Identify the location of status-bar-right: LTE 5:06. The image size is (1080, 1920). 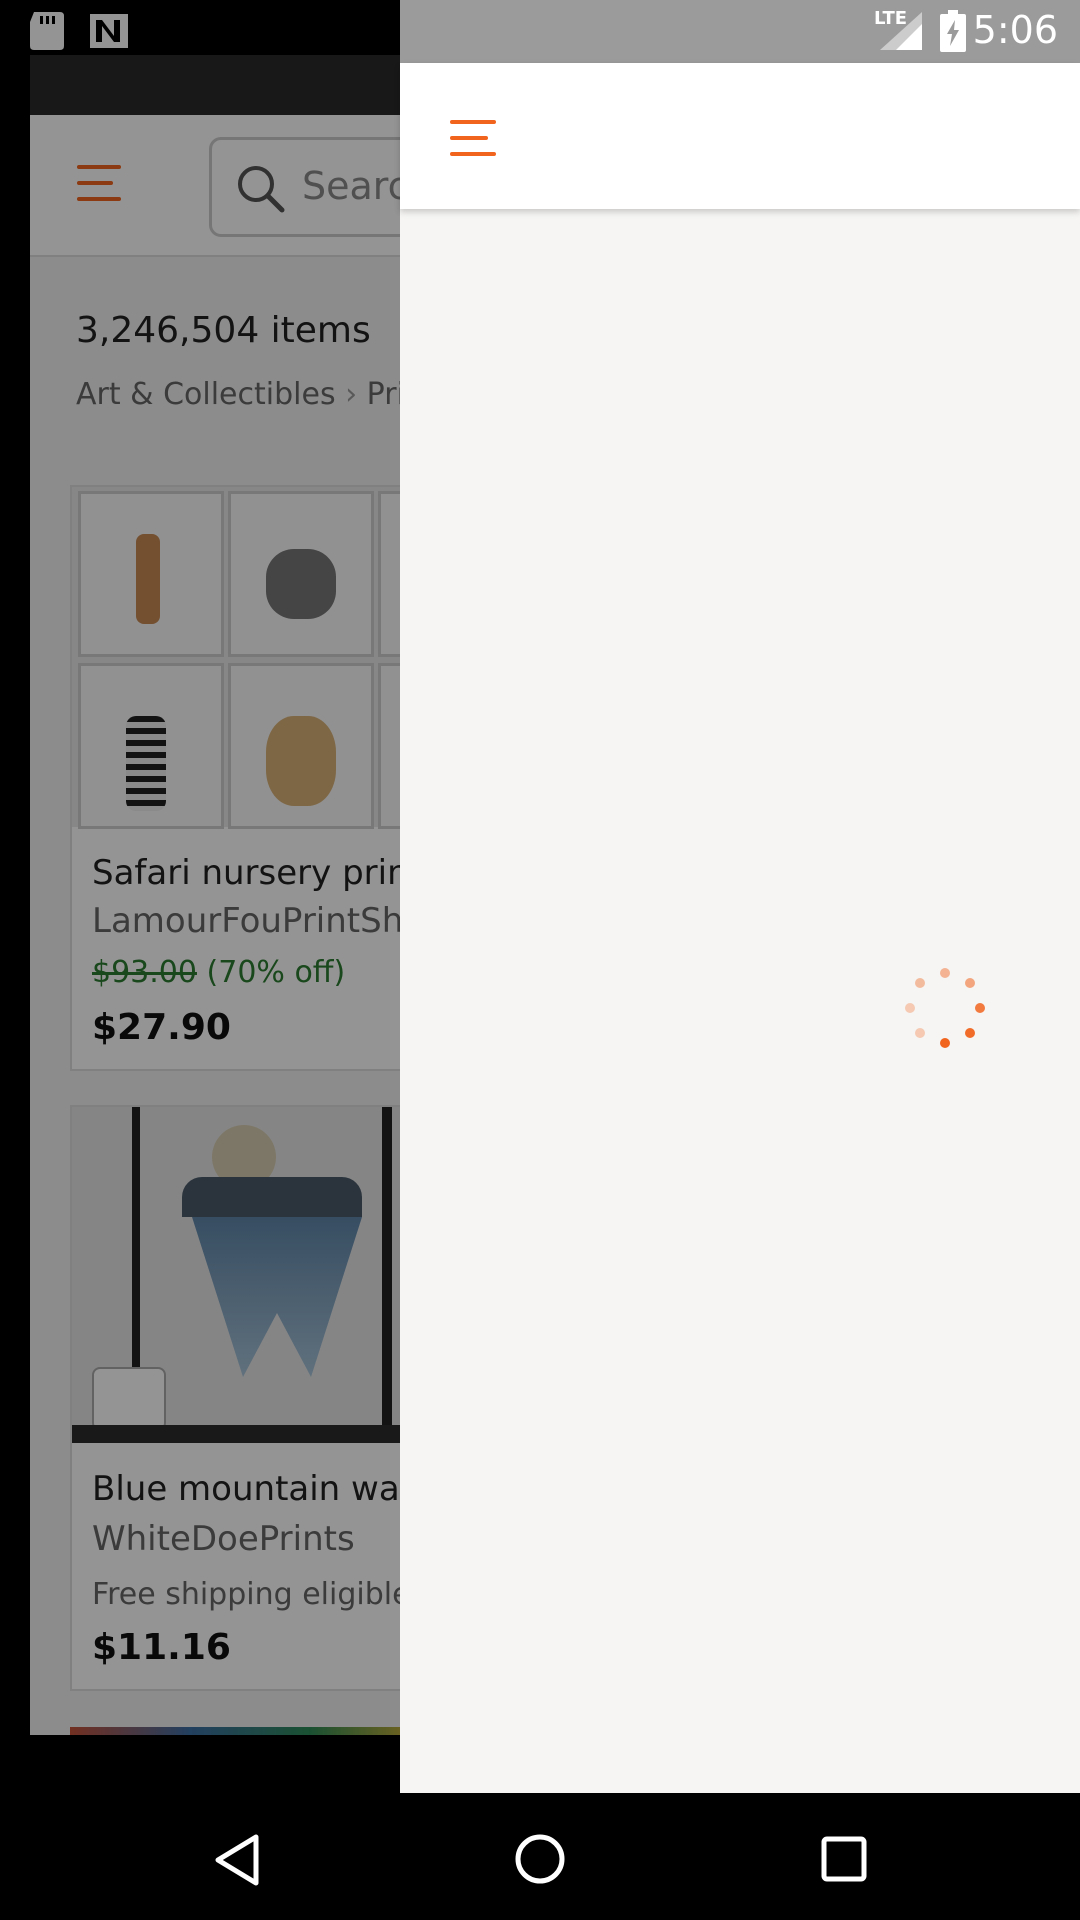
(740, 31).